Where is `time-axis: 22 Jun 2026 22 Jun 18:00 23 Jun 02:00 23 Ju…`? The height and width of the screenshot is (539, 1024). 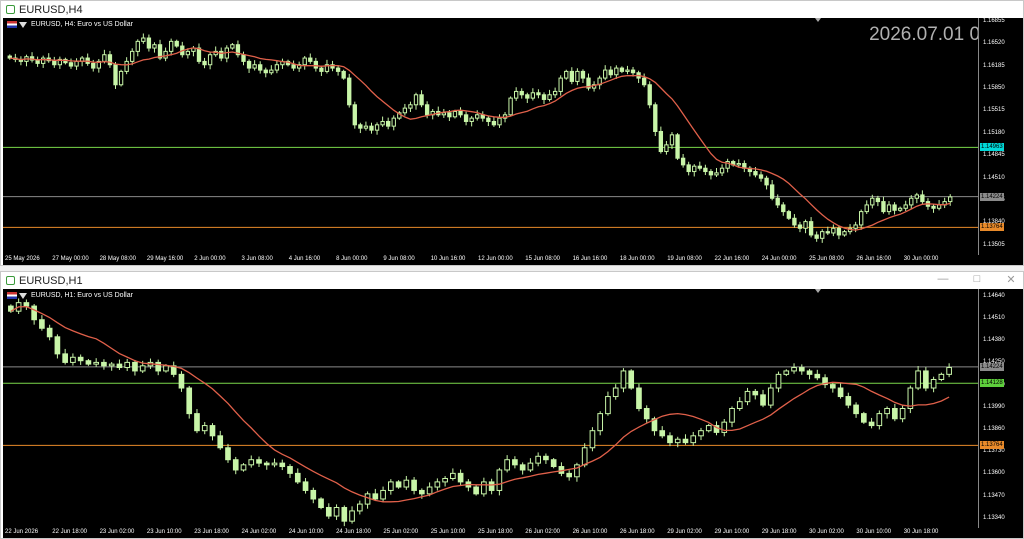 time-axis: 22 Jun 2026 22 Jun 18:00 23 Jun 02:00 23 Ju… is located at coordinates (491, 533).